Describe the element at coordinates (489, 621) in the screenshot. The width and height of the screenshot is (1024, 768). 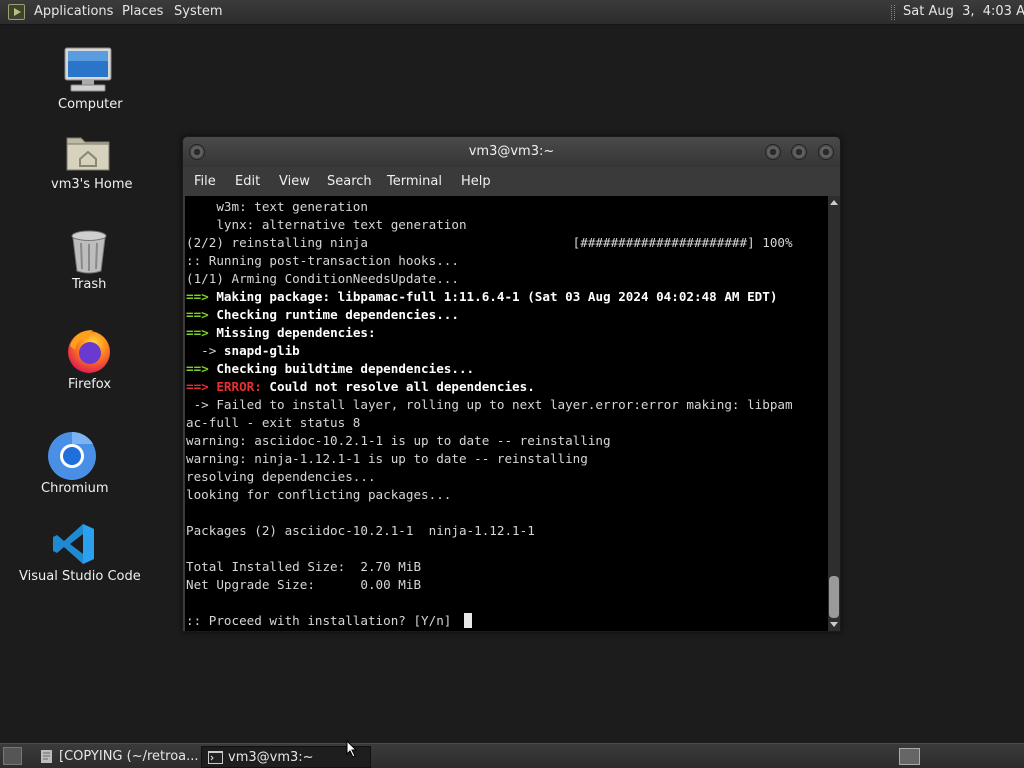
I see `terminal-line: :: Proceed with installation? [Y/n]` at that location.